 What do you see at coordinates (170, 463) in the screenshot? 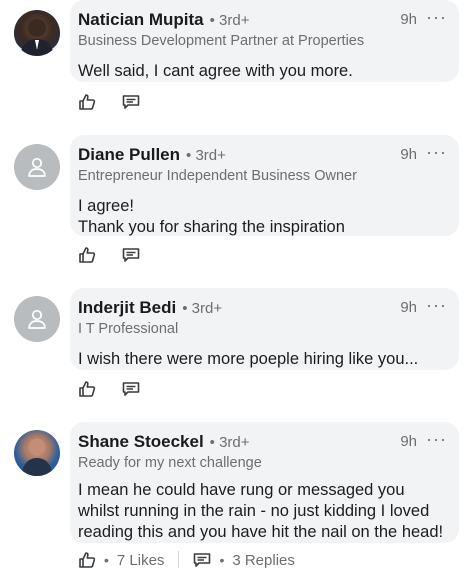
I see `commenter-headline: Ready for my next challenge` at bounding box center [170, 463].